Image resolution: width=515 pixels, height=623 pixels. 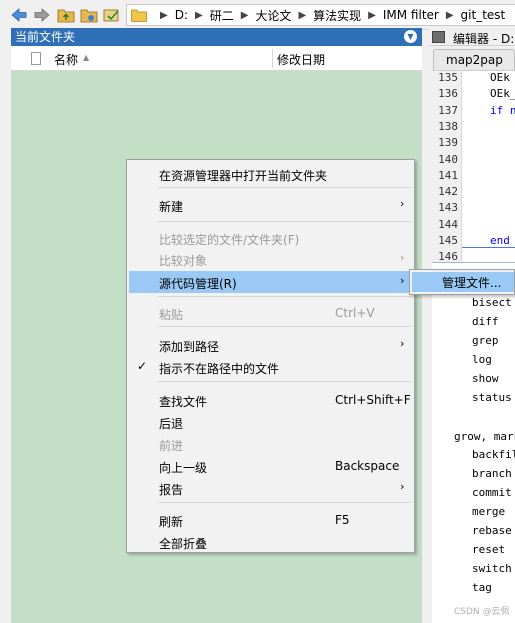 I want to click on context-menu-item: 比较对象 ›, so click(x=270, y=259).